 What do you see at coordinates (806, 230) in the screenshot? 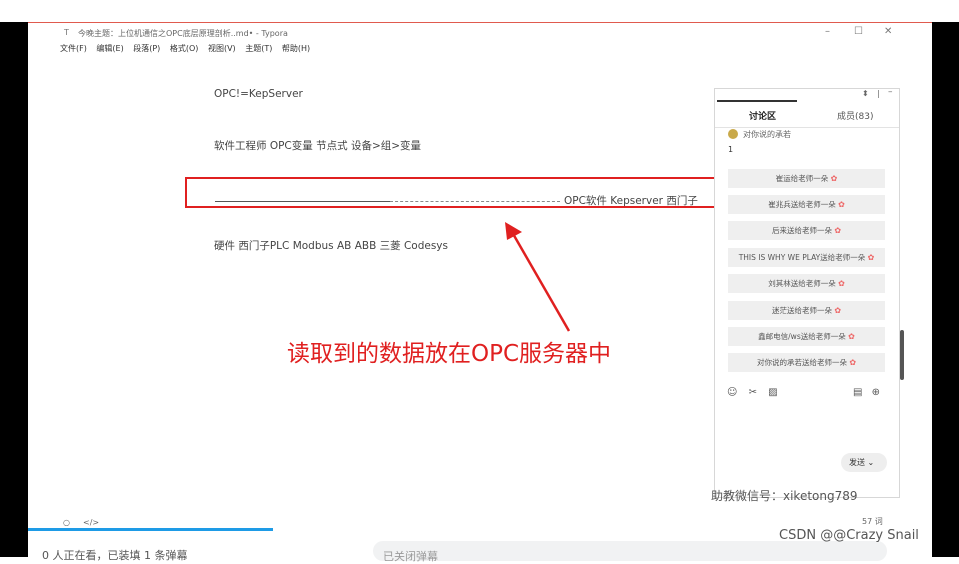
I see `gift-message: 后来送给老师一朵 ✿` at bounding box center [806, 230].